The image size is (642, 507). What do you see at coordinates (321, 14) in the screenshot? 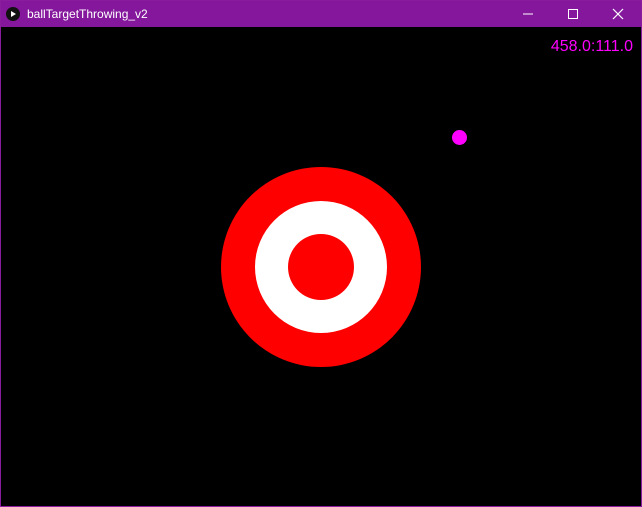
I see `title-bar: ballTargetThrowing_v2` at bounding box center [321, 14].